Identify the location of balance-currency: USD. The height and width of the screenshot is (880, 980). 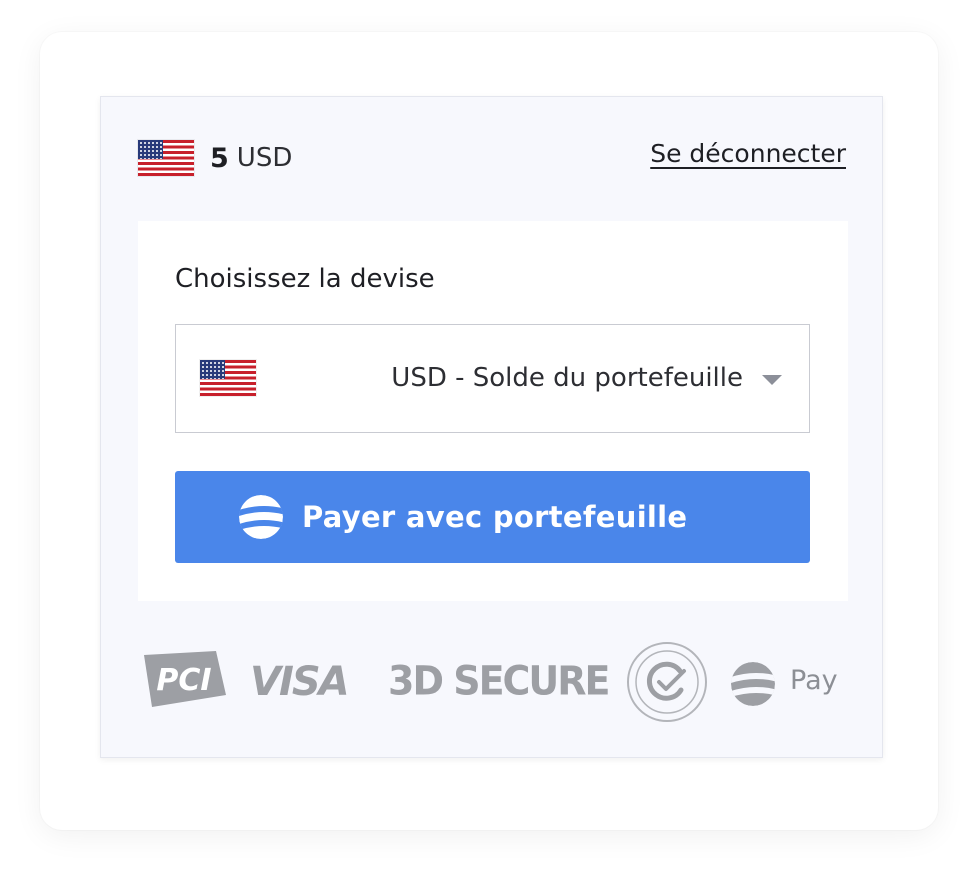
(264, 158).